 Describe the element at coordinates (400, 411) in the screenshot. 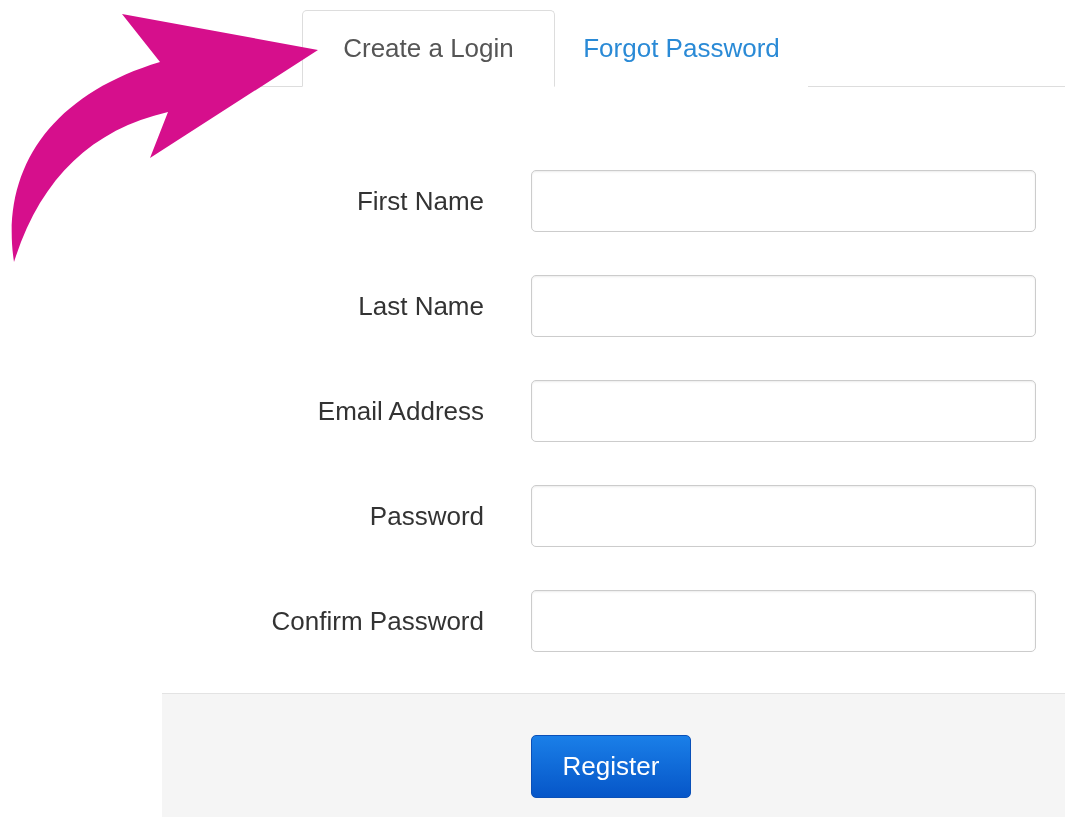

I see `field-label: Email Address` at that location.